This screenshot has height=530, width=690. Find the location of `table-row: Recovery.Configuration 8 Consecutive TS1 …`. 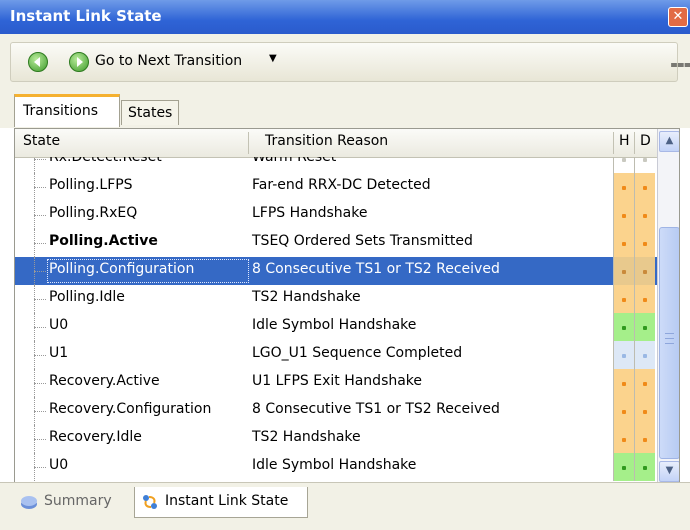

table-row: Recovery.Configuration 8 Consecutive TS1 … is located at coordinates (336, 411).